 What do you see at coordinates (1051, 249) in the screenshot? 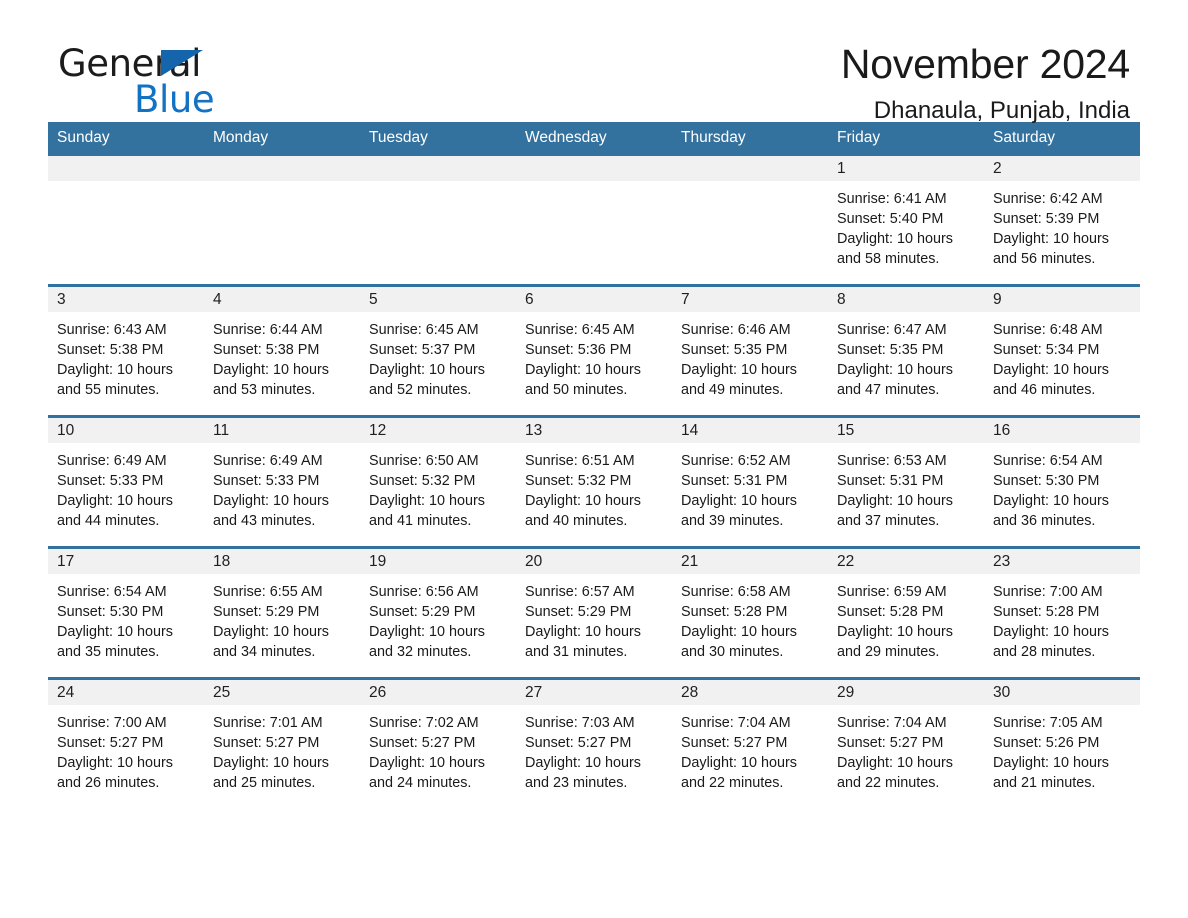
I see `daylight-text: Daylight: 10 hours and 56 minutes.` at bounding box center [1051, 249].